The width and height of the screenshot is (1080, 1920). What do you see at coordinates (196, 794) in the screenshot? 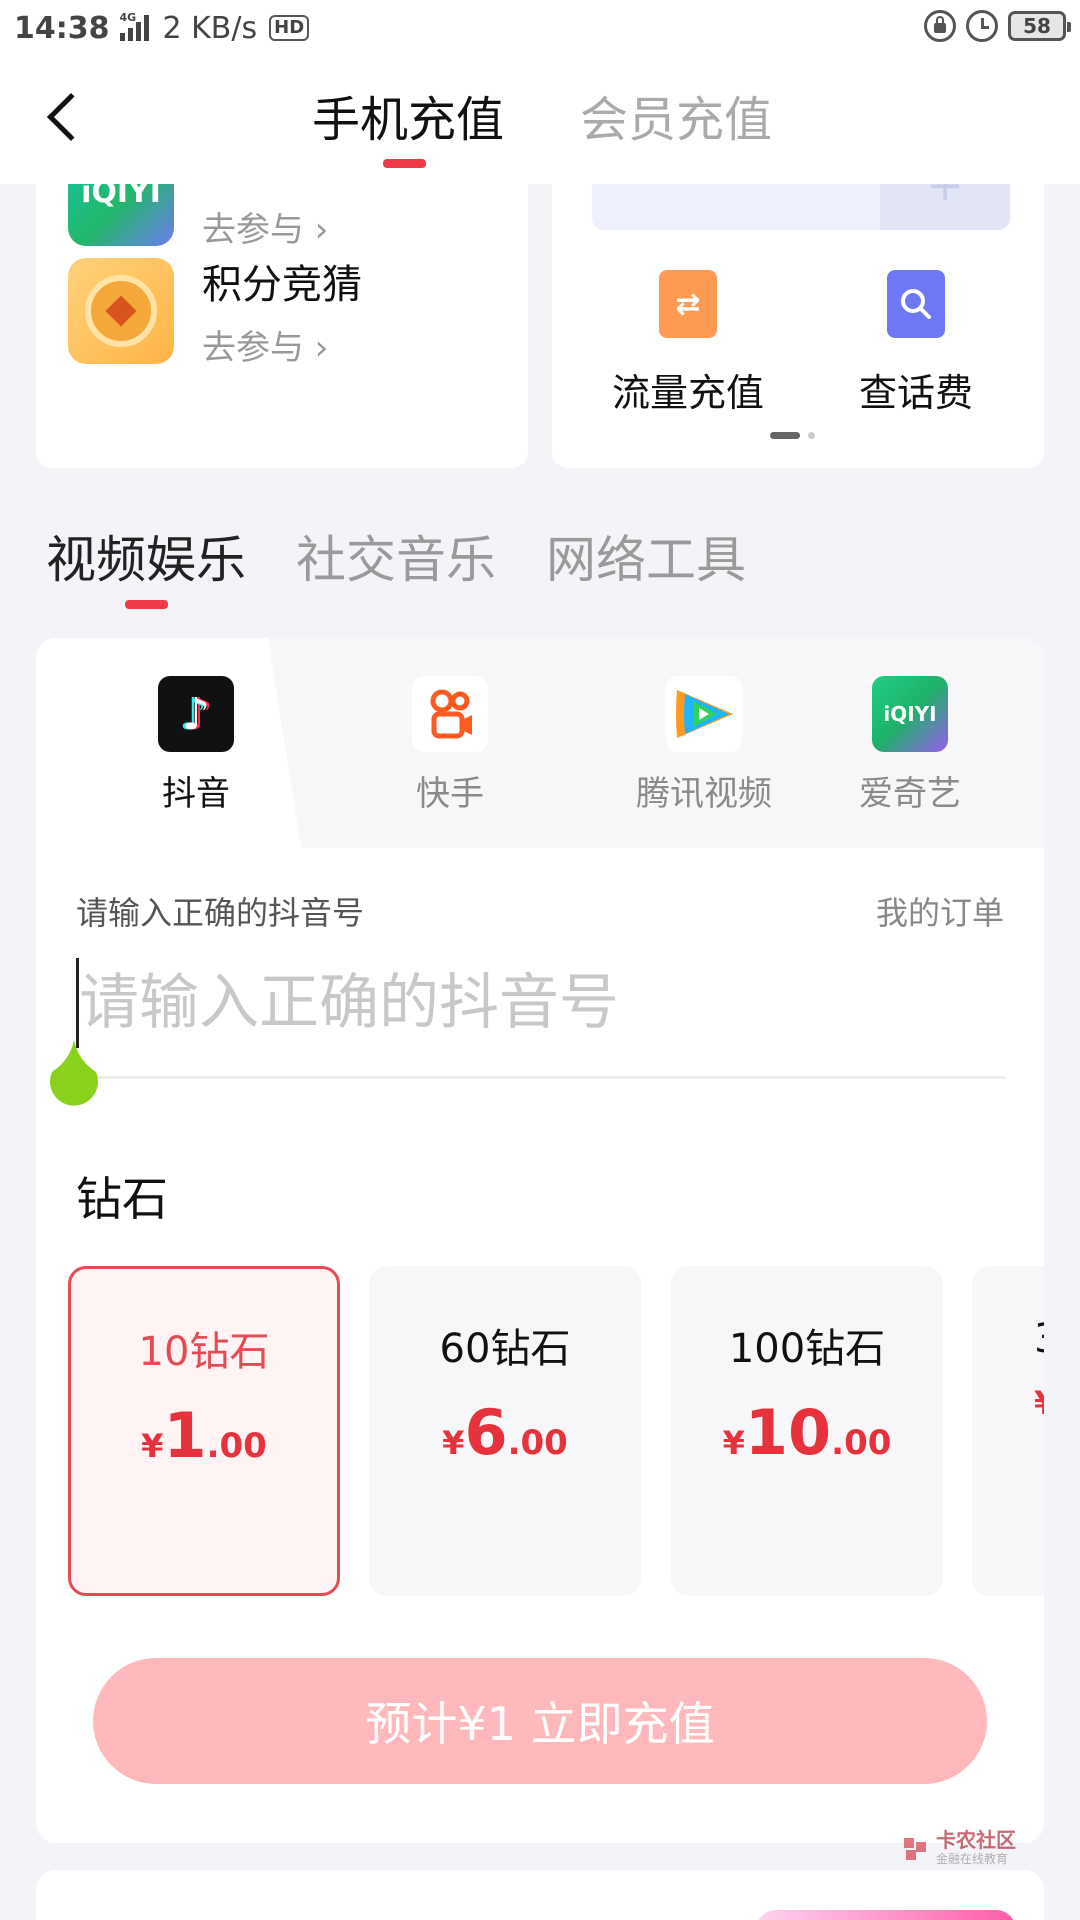
I see `platform-label: 抖音` at bounding box center [196, 794].